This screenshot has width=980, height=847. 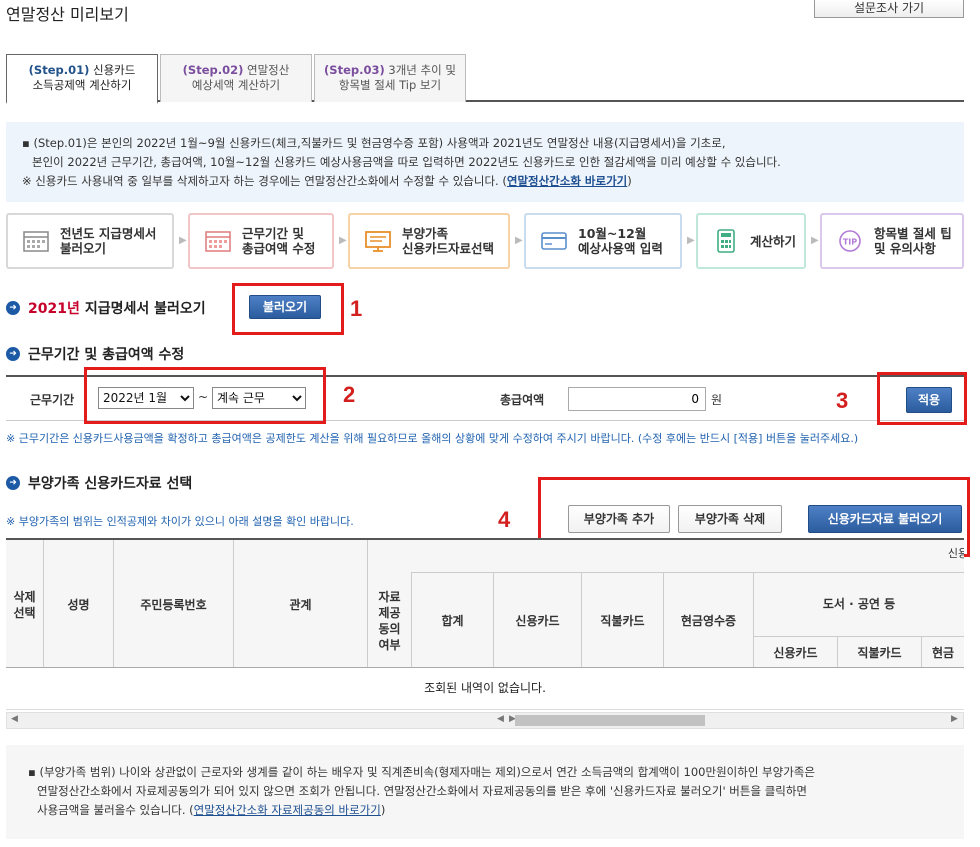 What do you see at coordinates (354, 70) in the screenshot?
I see `tab-step-number: (Step.03)` at bounding box center [354, 70].